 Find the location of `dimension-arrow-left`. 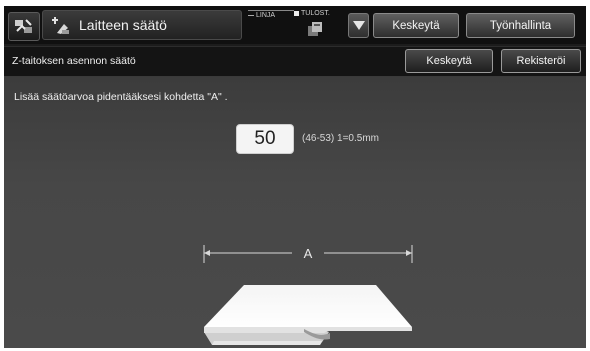

dimension-arrow-left is located at coordinates (207, 253).